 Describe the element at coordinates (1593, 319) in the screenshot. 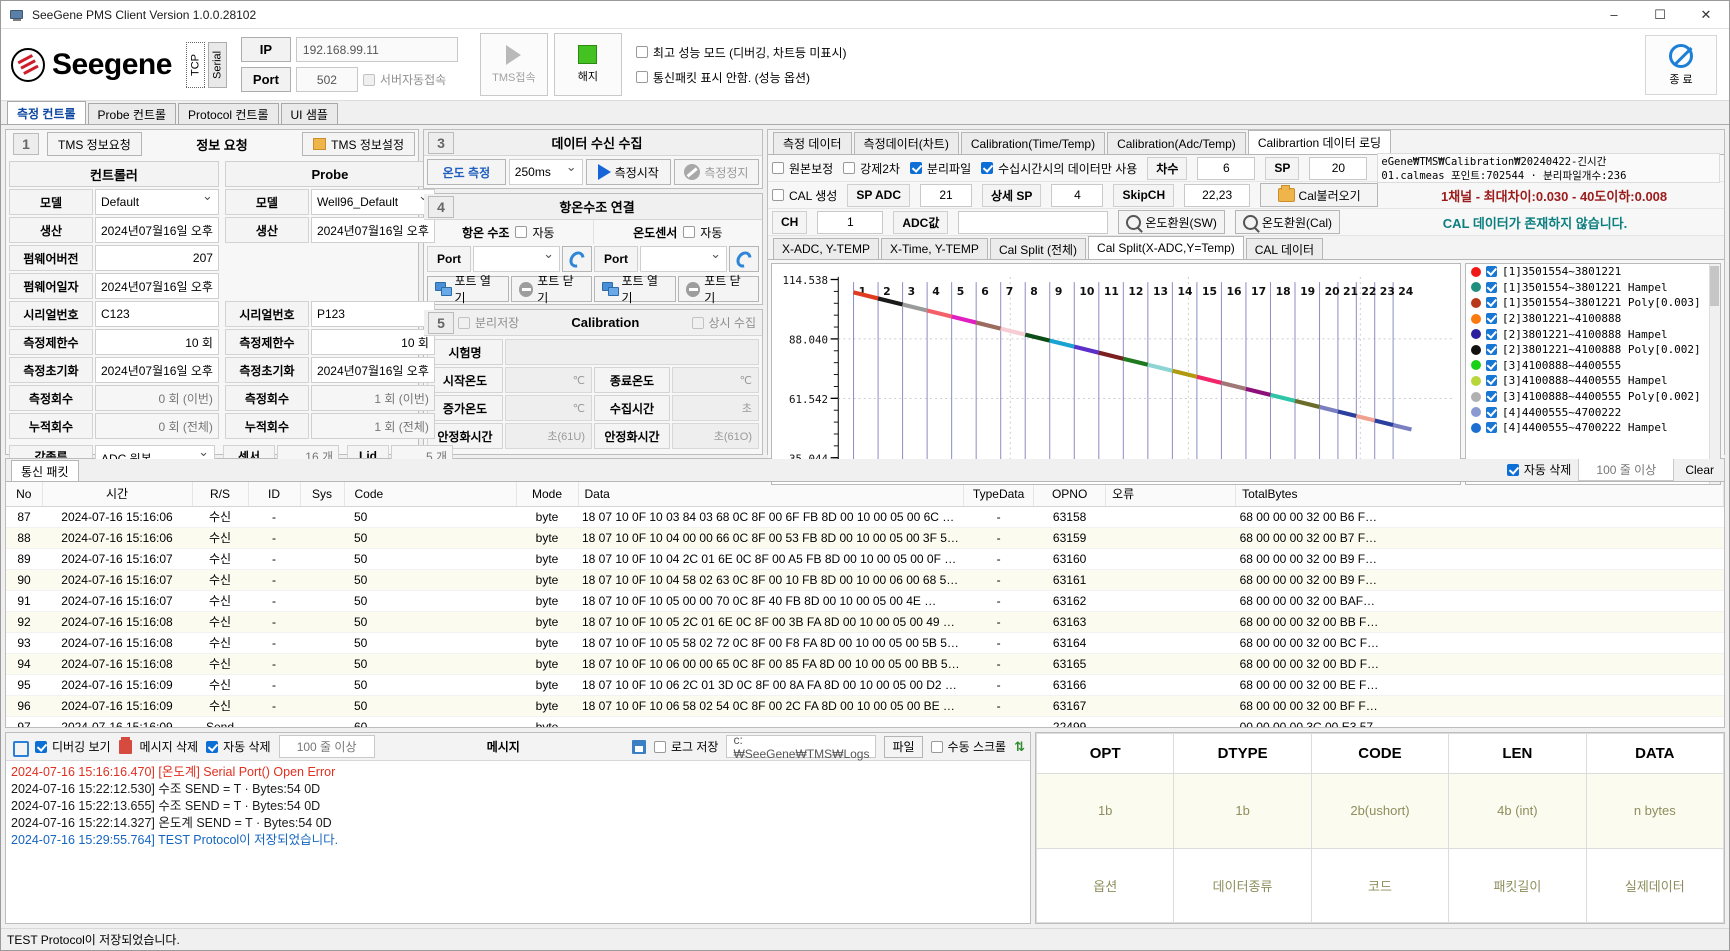

I see `legend-item: [2]3801221~4100888` at that location.